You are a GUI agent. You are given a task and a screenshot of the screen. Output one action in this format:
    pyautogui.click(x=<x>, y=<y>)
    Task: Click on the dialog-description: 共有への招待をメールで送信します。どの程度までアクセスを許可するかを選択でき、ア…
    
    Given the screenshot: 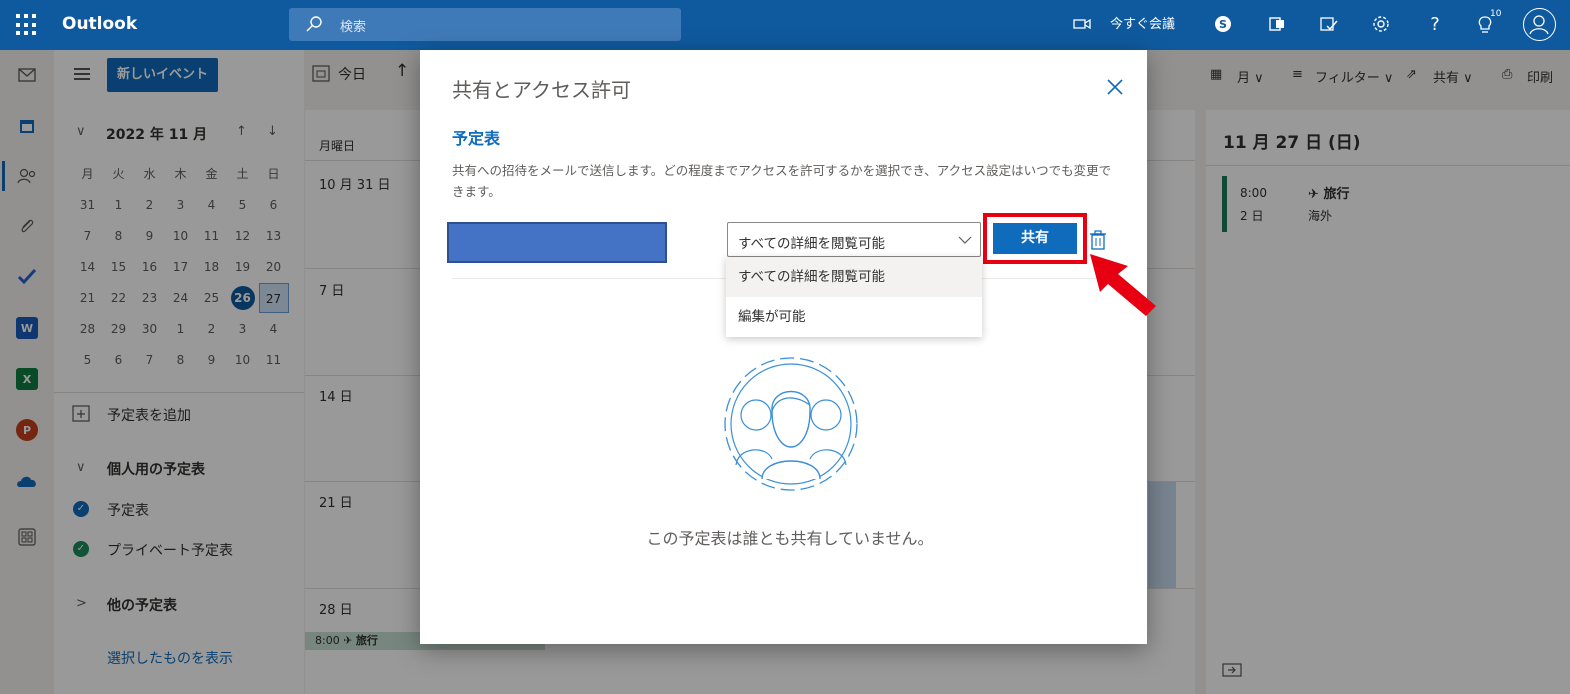 What is the action you would take?
    pyautogui.click(x=782, y=181)
    